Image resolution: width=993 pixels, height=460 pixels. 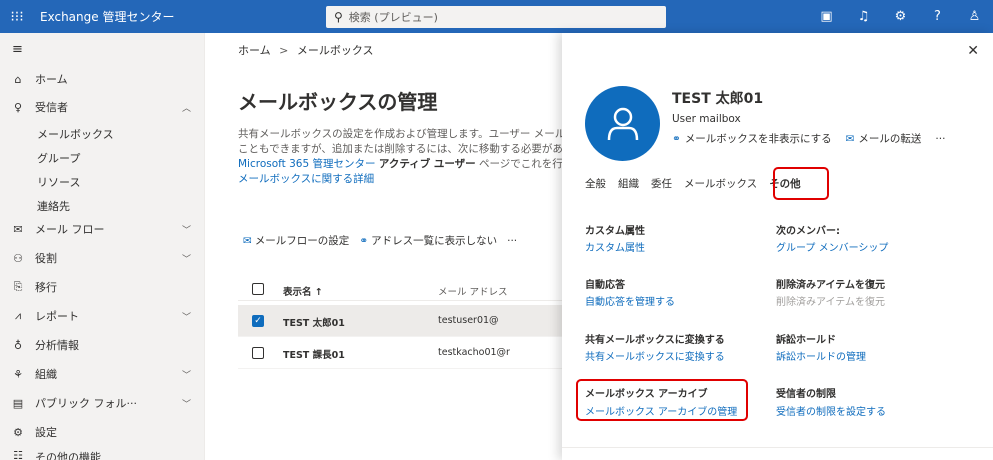 I want to click on nav-item-home: ⌂ ホーム, so click(x=102, y=79).